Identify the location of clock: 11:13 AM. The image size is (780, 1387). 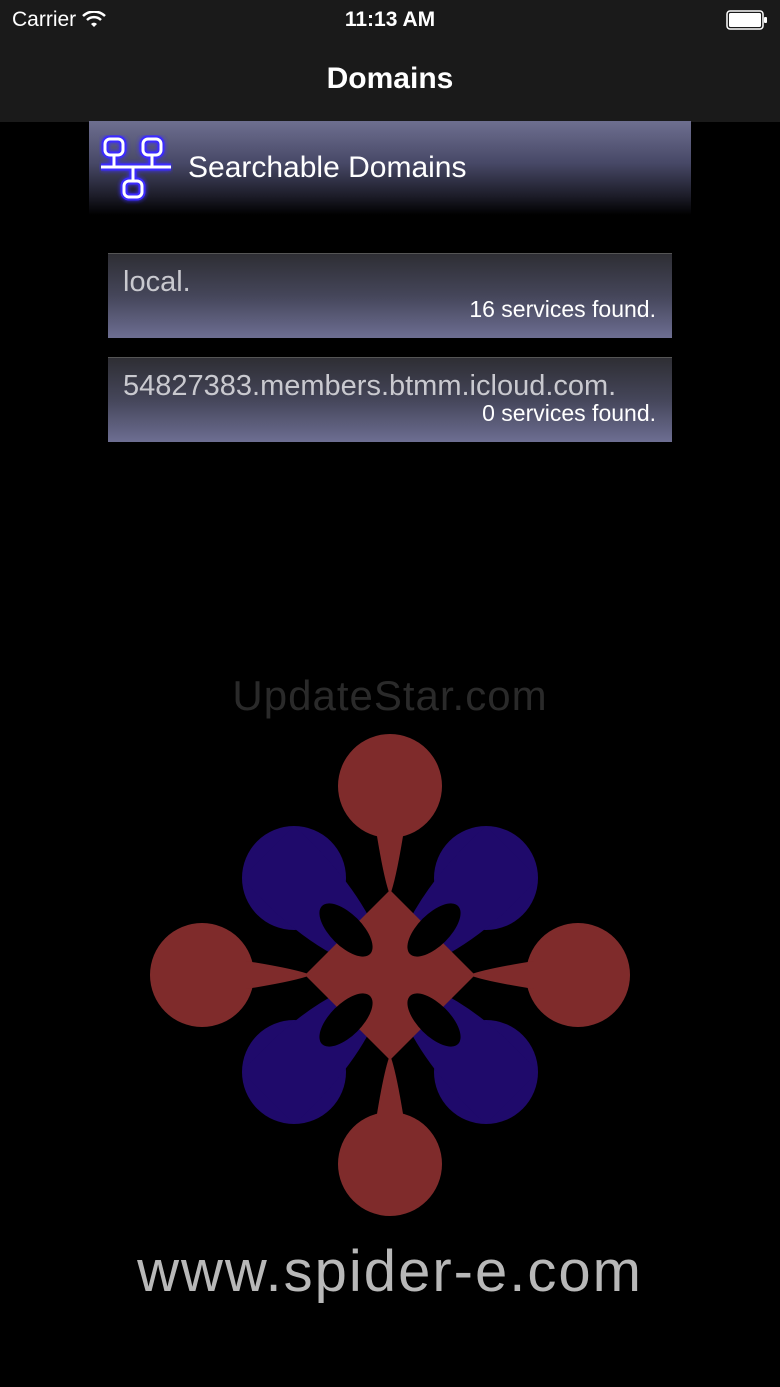
(390, 19).